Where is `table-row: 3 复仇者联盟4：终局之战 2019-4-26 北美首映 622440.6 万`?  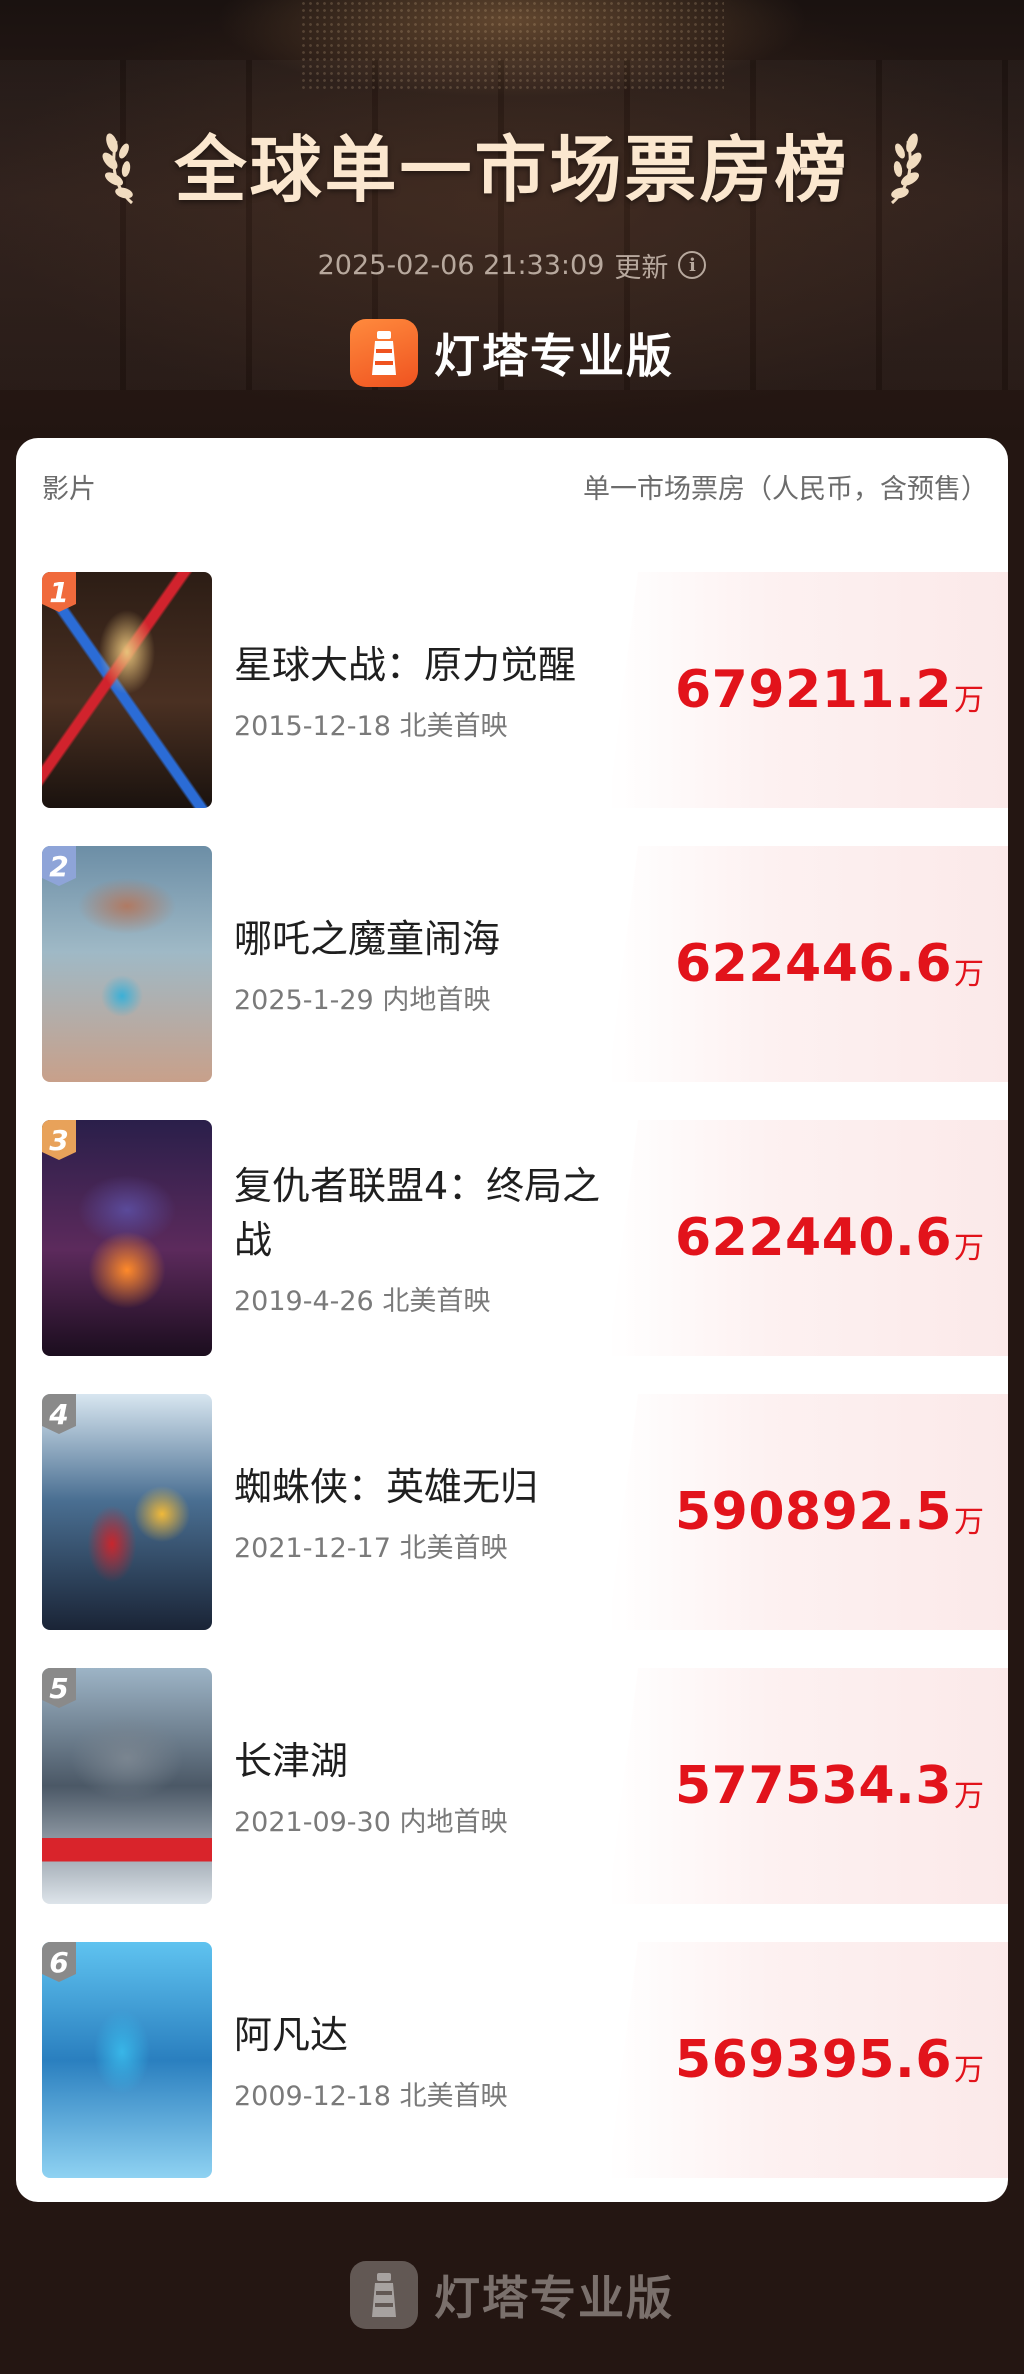
table-row: 3 复仇者联盟4：终局之战 2019-4-26 北美首映 622440.6 万 is located at coordinates (525, 1238).